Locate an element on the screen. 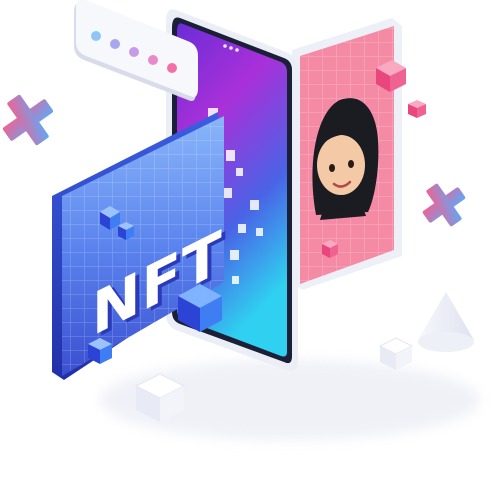 This screenshot has width=496, height=484. cross-icon-left is located at coordinates (28, 120).